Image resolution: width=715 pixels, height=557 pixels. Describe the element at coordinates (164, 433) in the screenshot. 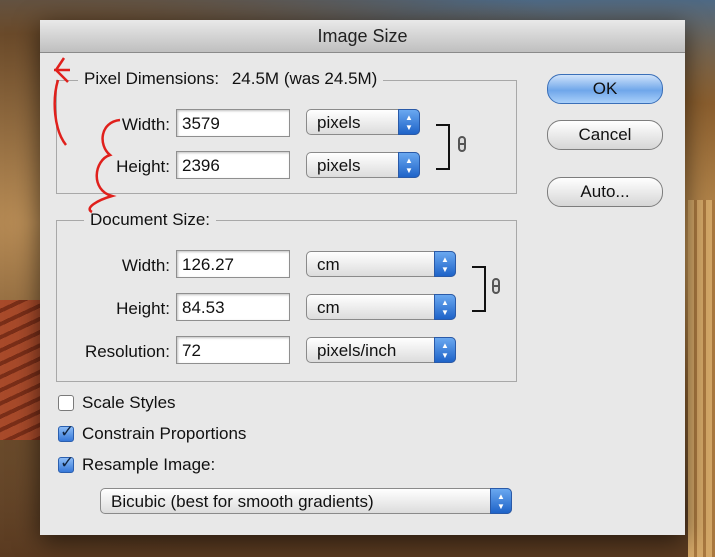

I see `constrain-proportions-label: Constrain Proportions` at that location.